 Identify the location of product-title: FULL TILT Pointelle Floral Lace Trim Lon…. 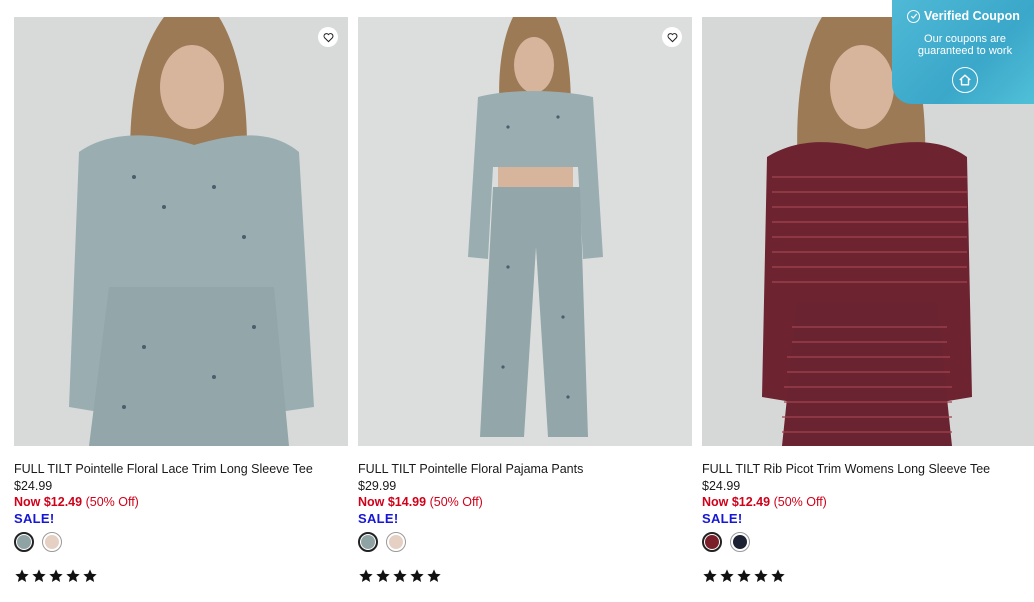
(163, 469).